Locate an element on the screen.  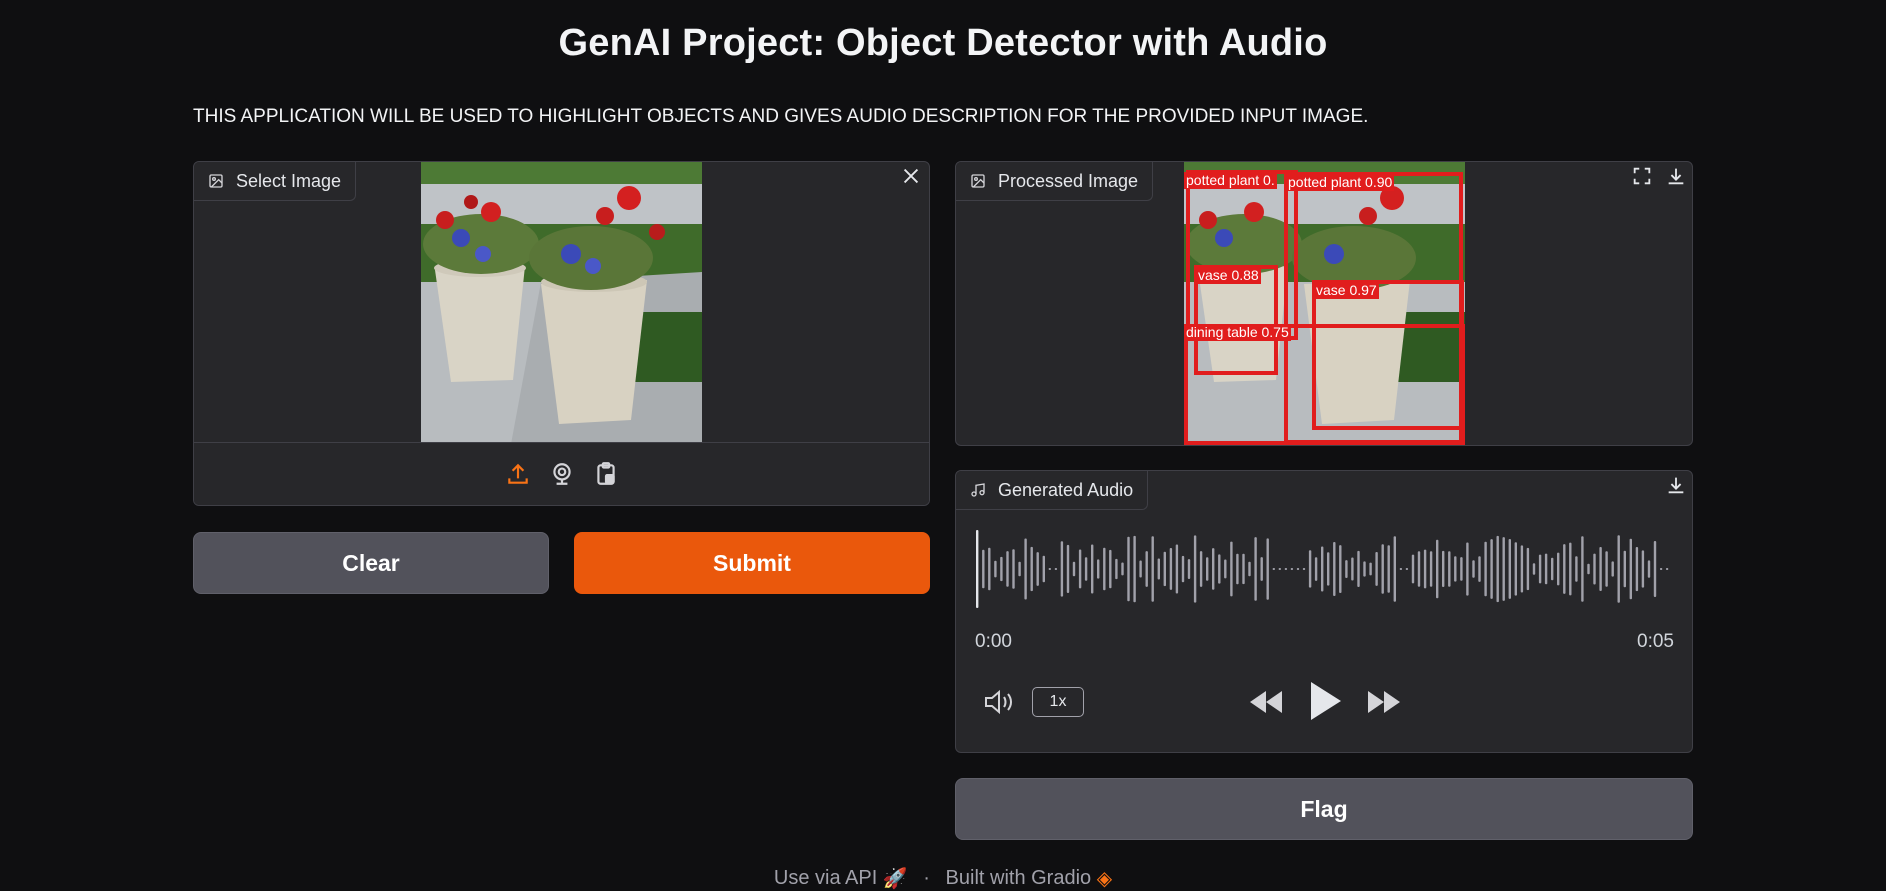
clipboard-button is located at coordinates (606, 474).